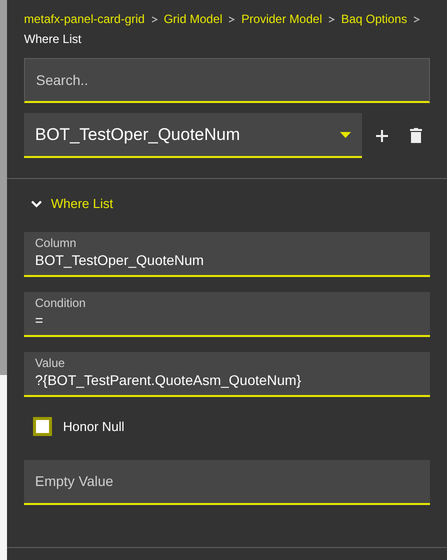 This screenshot has width=447, height=560. What do you see at coordinates (227, 254) in the screenshot?
I see `text-field: Column BOT_TestOper_QuoteNum` at bounding box center [227, 254].